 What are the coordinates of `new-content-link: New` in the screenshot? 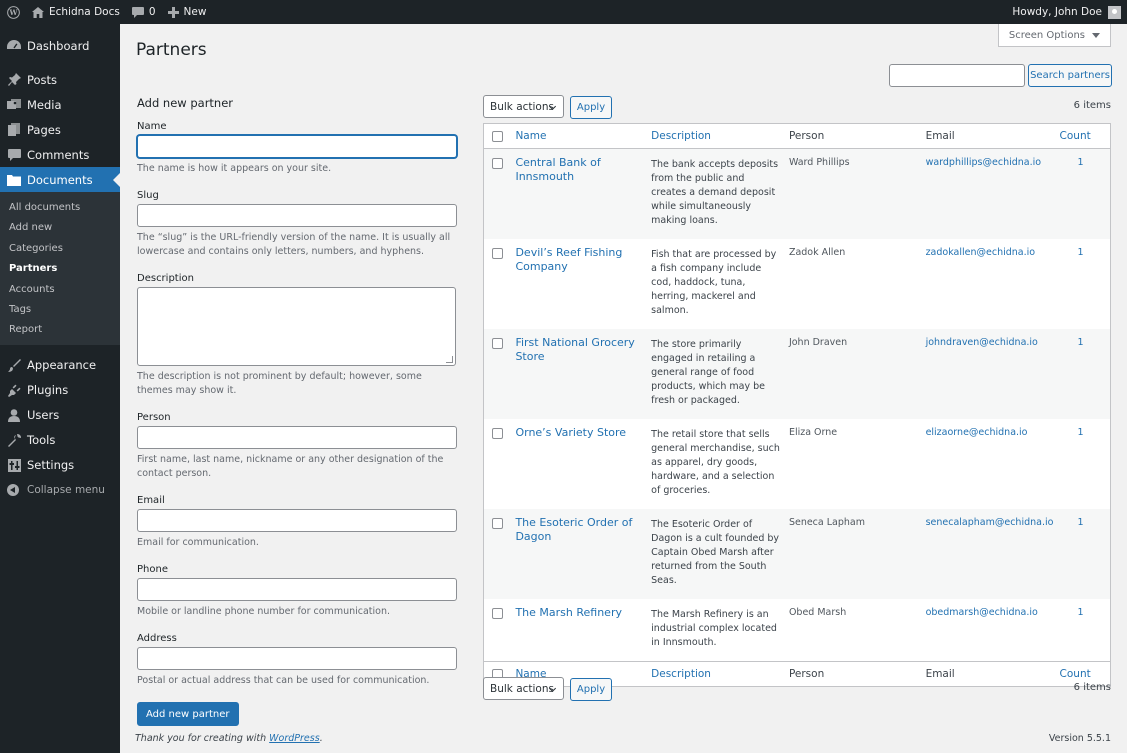 It's located at (187, 12).